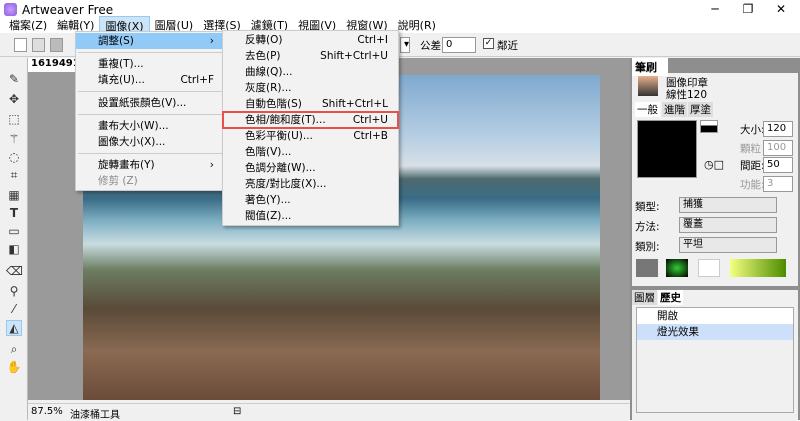  I want to click on paint-bucket-tool-icon: ◭, so click(14, 328).